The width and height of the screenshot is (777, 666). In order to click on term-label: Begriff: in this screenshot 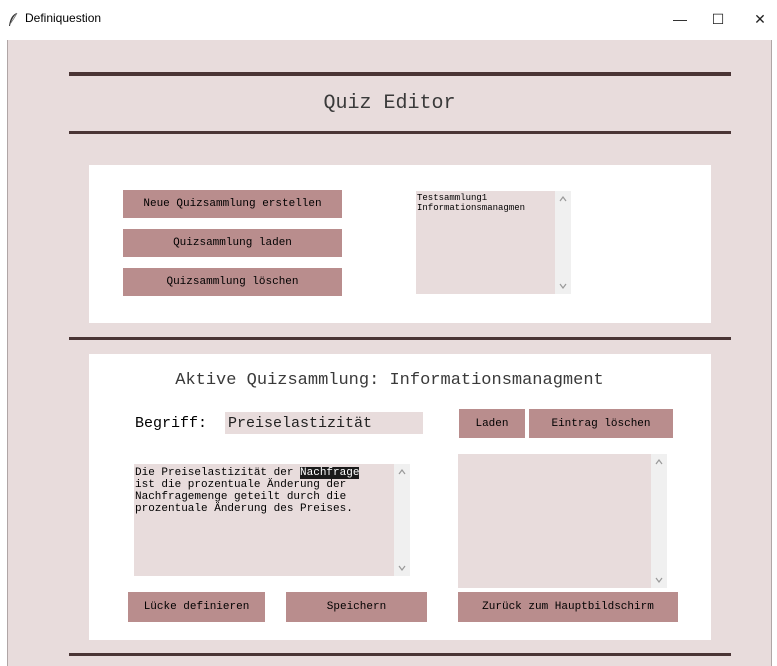, I will do `click(171, 423)`.